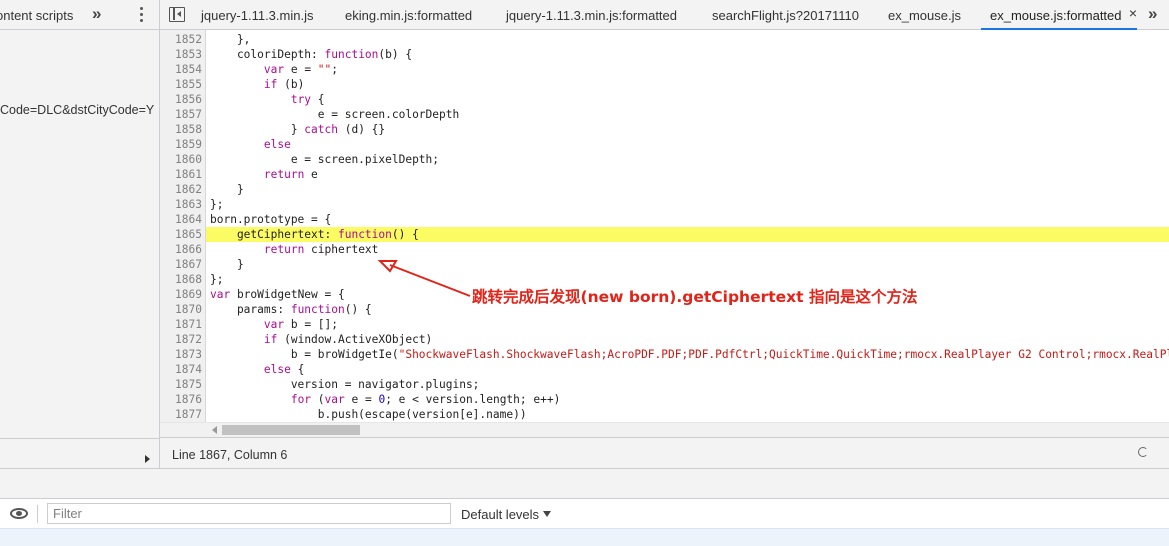  I want to click on line-number: 1855, so click(181, 84).